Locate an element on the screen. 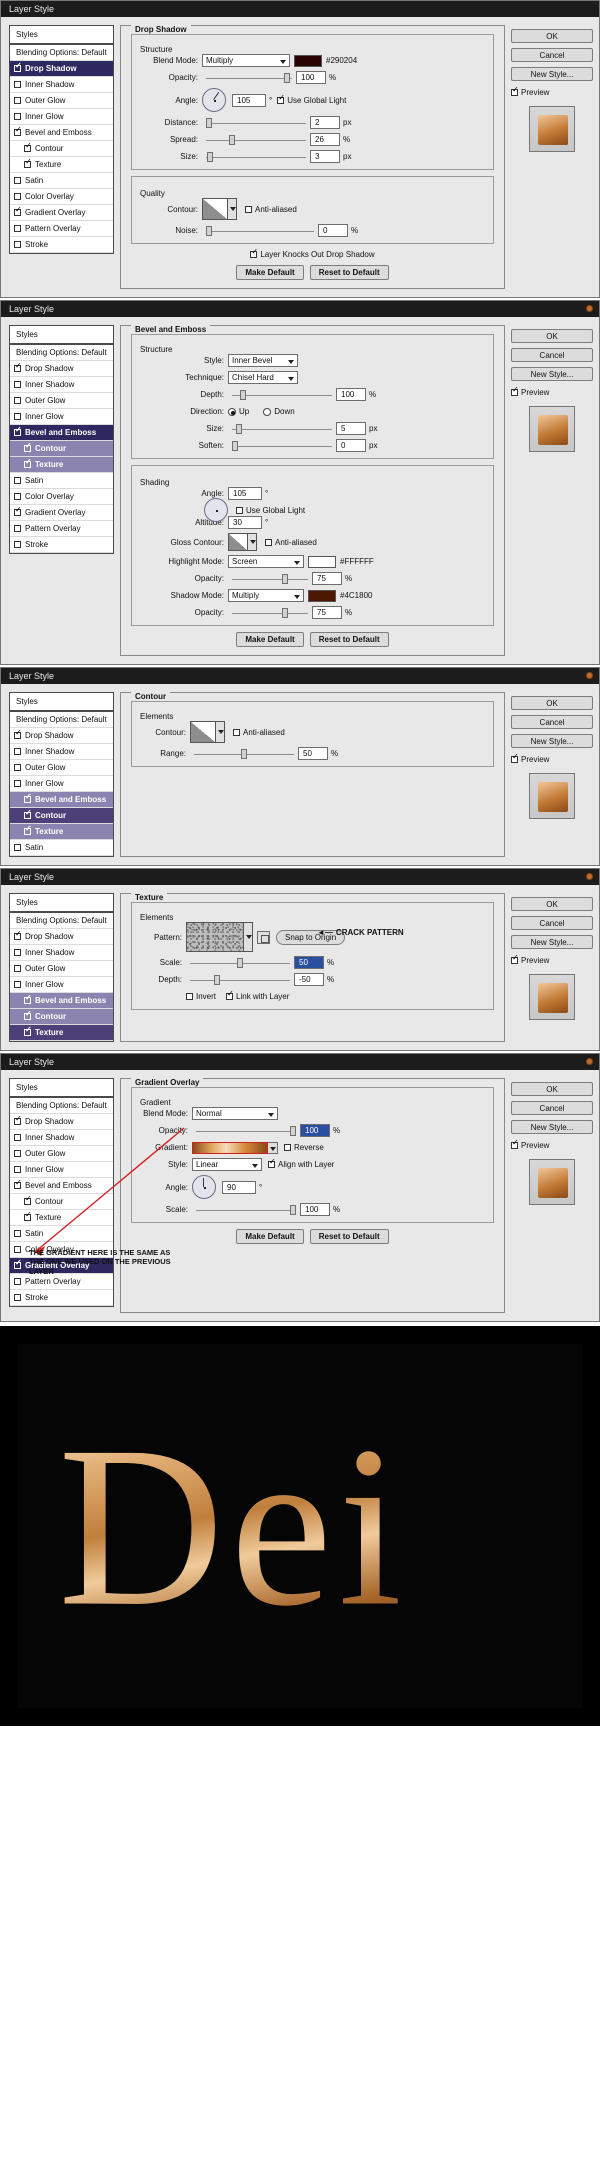 This screenshot has width=600, height=2158. pattern-picker is located at coordinates (219, 937).